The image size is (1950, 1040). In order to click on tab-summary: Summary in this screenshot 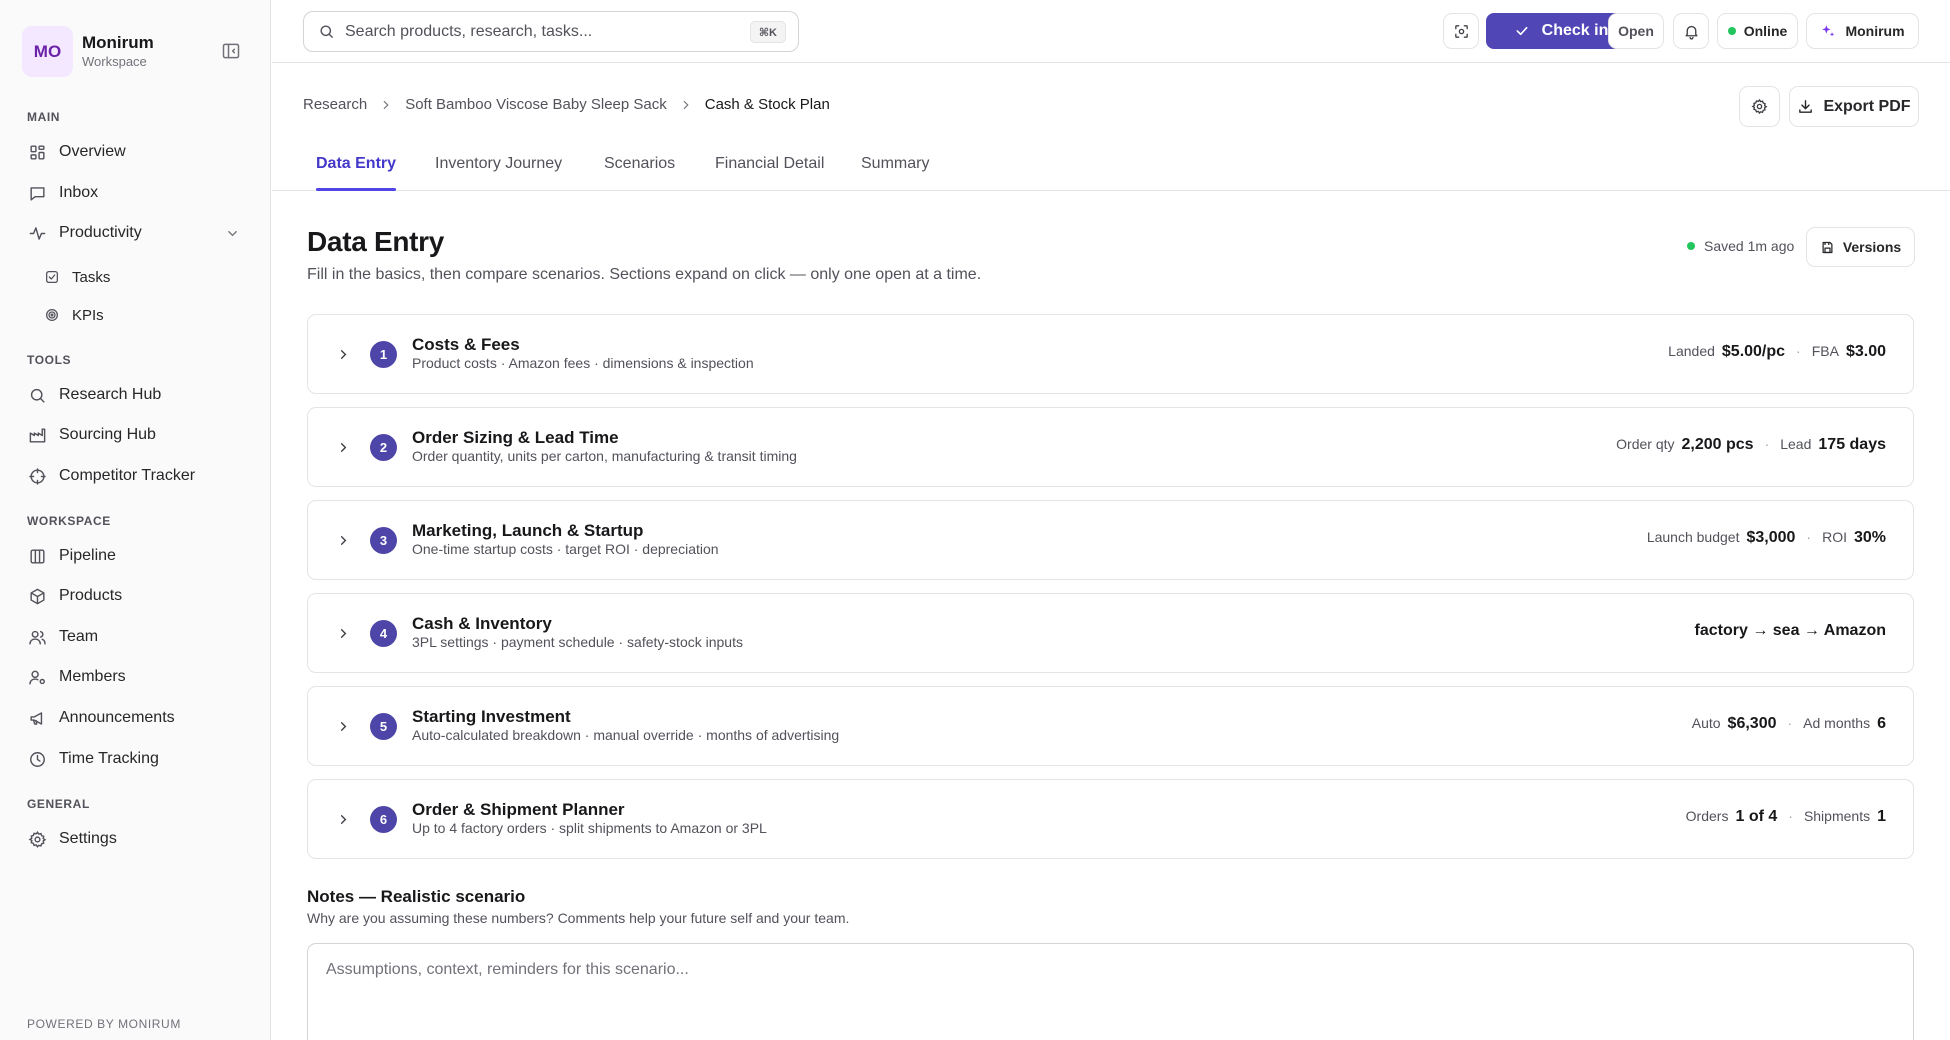, I will do `click(895, 167)`.